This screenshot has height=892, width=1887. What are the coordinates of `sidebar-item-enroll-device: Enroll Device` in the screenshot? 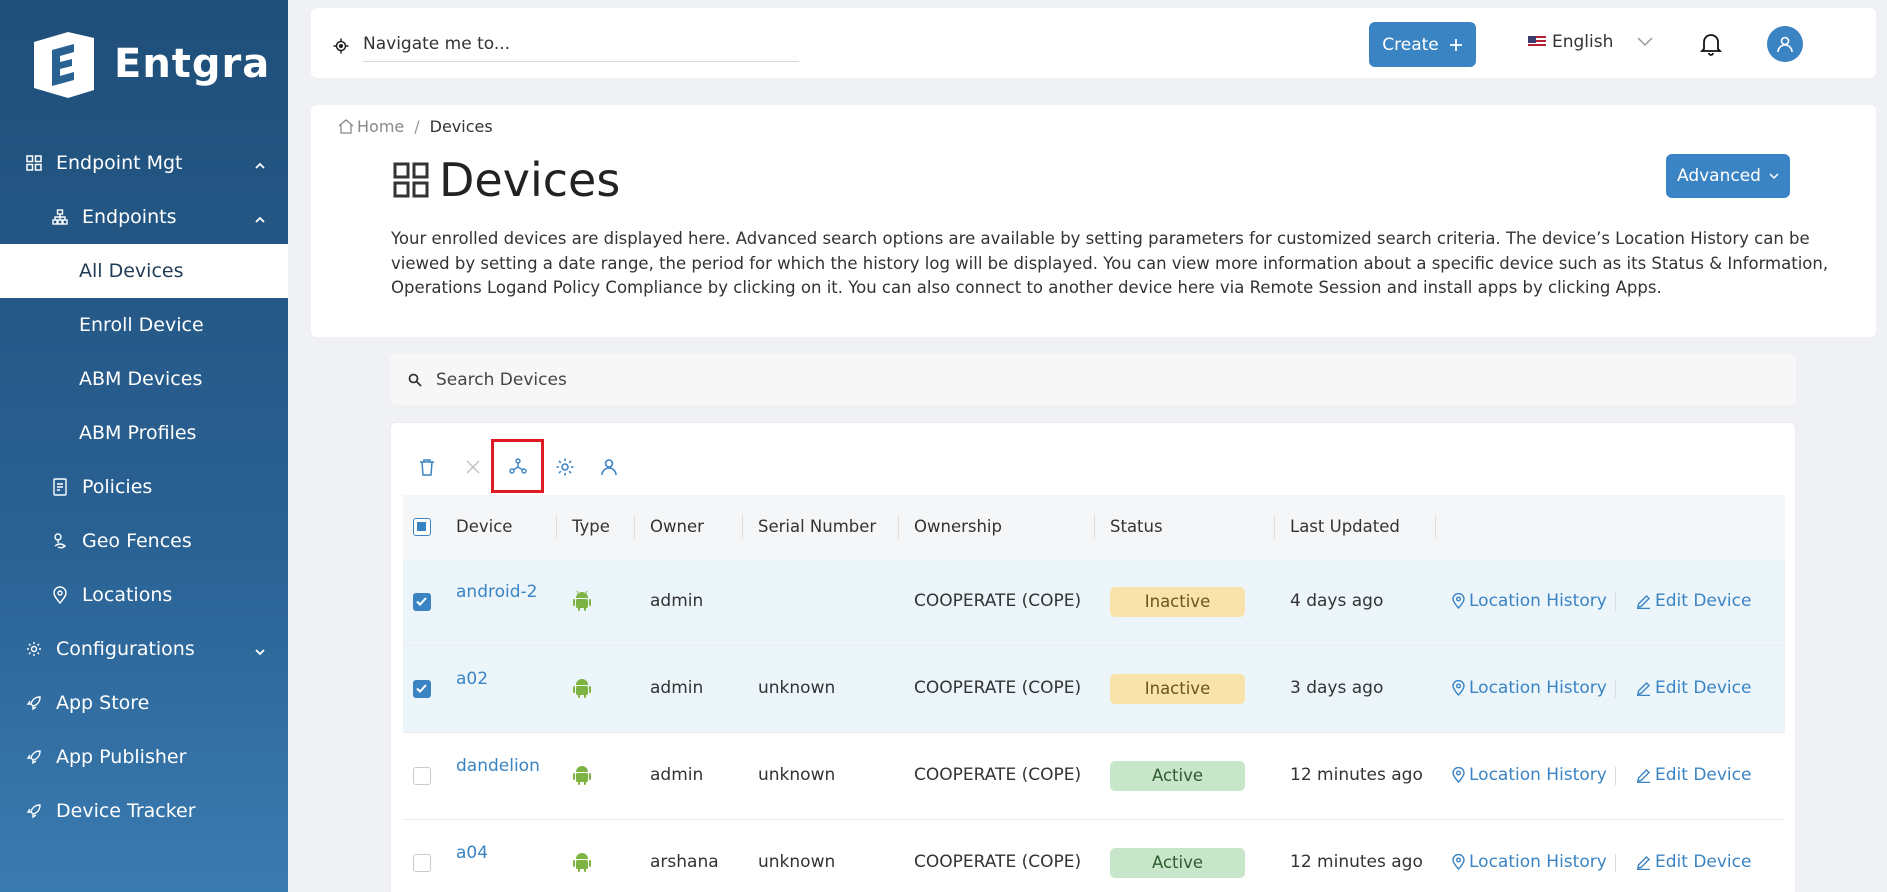 It's located at (144, 325).